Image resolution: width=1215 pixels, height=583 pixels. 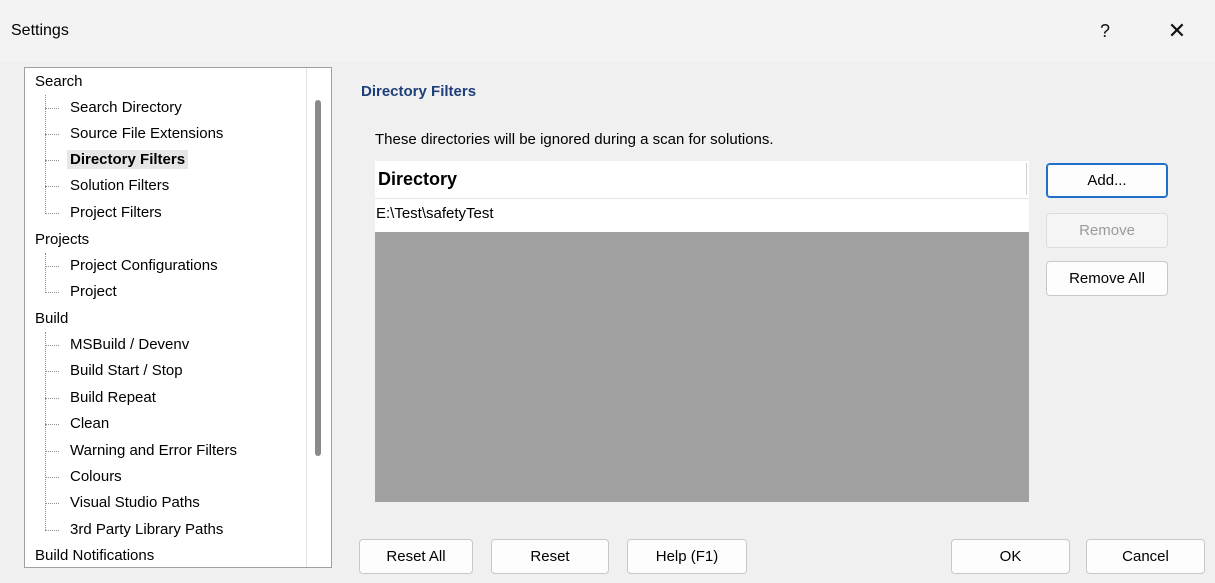 I want to click on tree-item-msbuild-devenv: MSBuild / Devenv, so click(x=129, y=345).